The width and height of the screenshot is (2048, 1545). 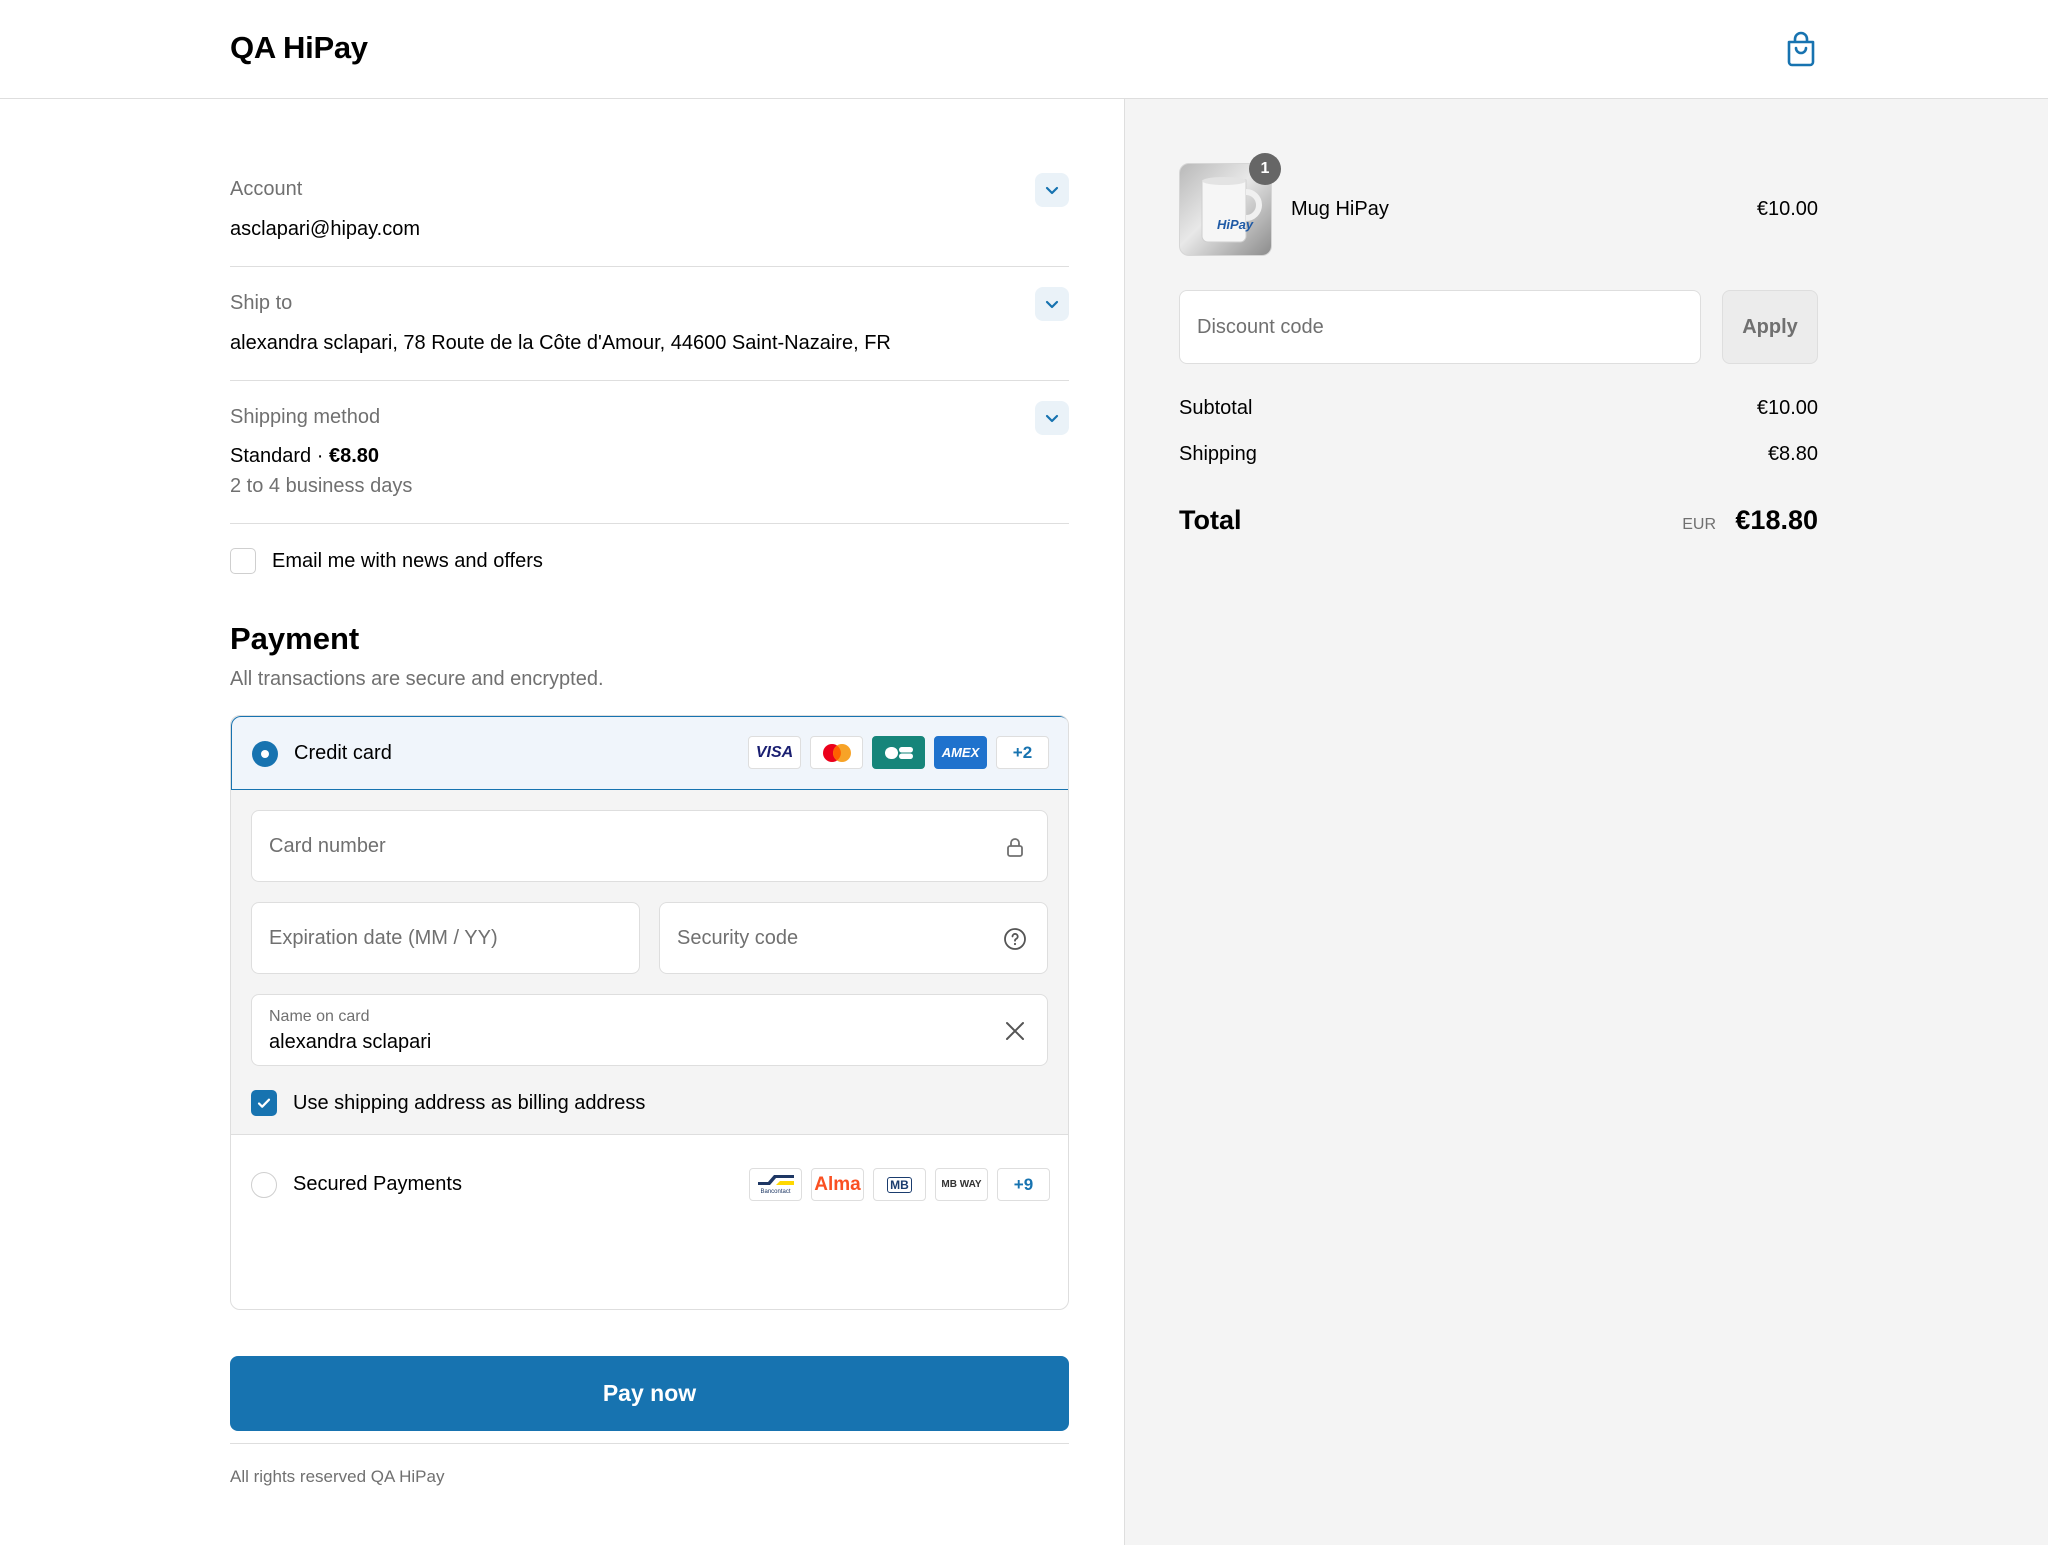 I want to click on payment-title: Payment, so click(x=295, y=638).